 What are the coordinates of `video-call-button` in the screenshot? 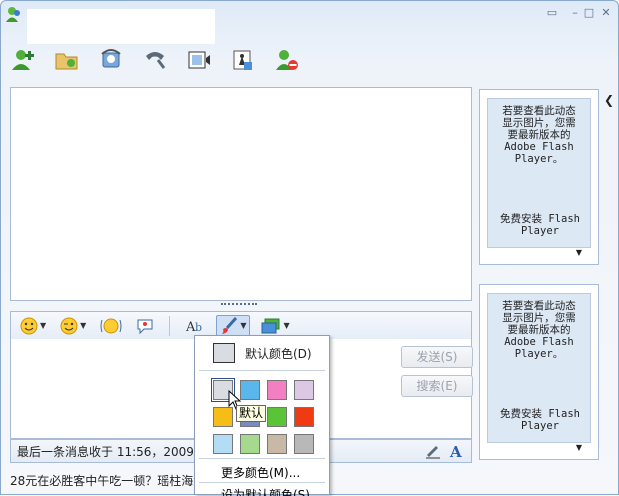 It's located at (111, 60).